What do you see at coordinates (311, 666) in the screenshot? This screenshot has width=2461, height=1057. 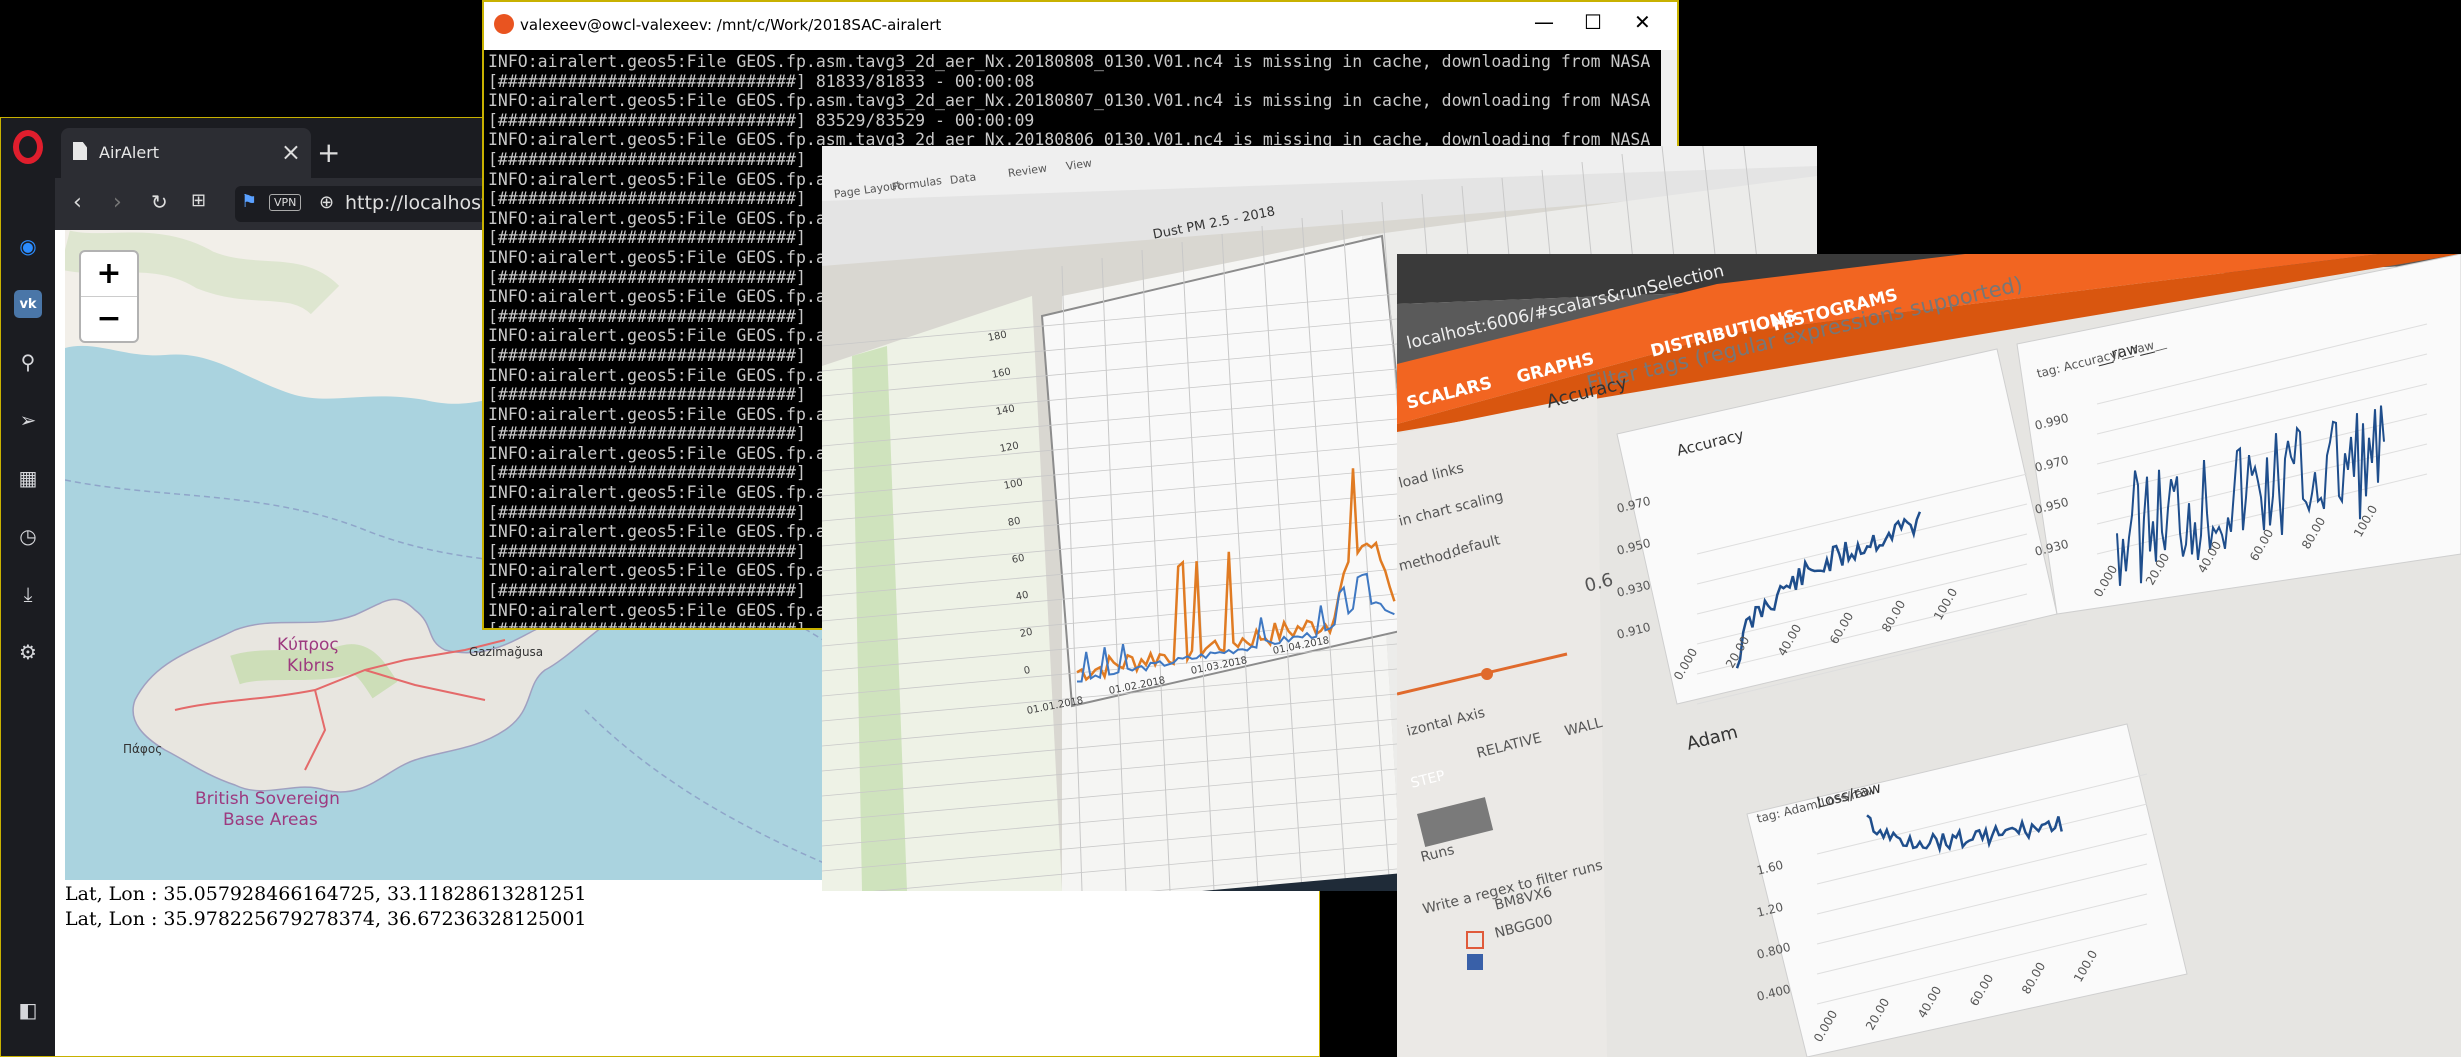 I see `map-label-kibris: Kıbrıs` at bounding box center [311, 666].